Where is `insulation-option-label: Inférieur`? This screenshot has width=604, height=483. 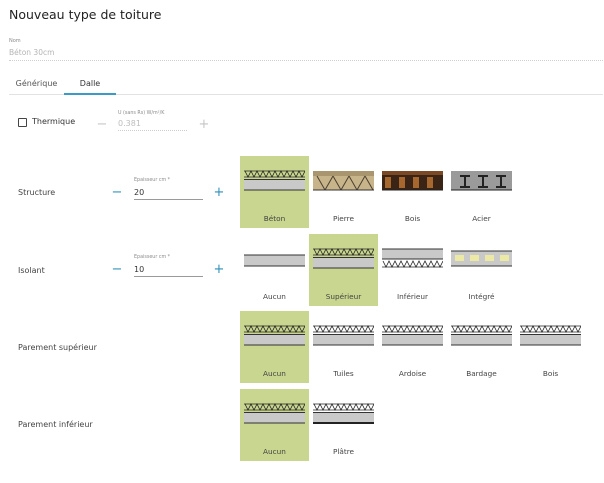
insulation-option-label: Inférieur is located at coordinates (412, 296).